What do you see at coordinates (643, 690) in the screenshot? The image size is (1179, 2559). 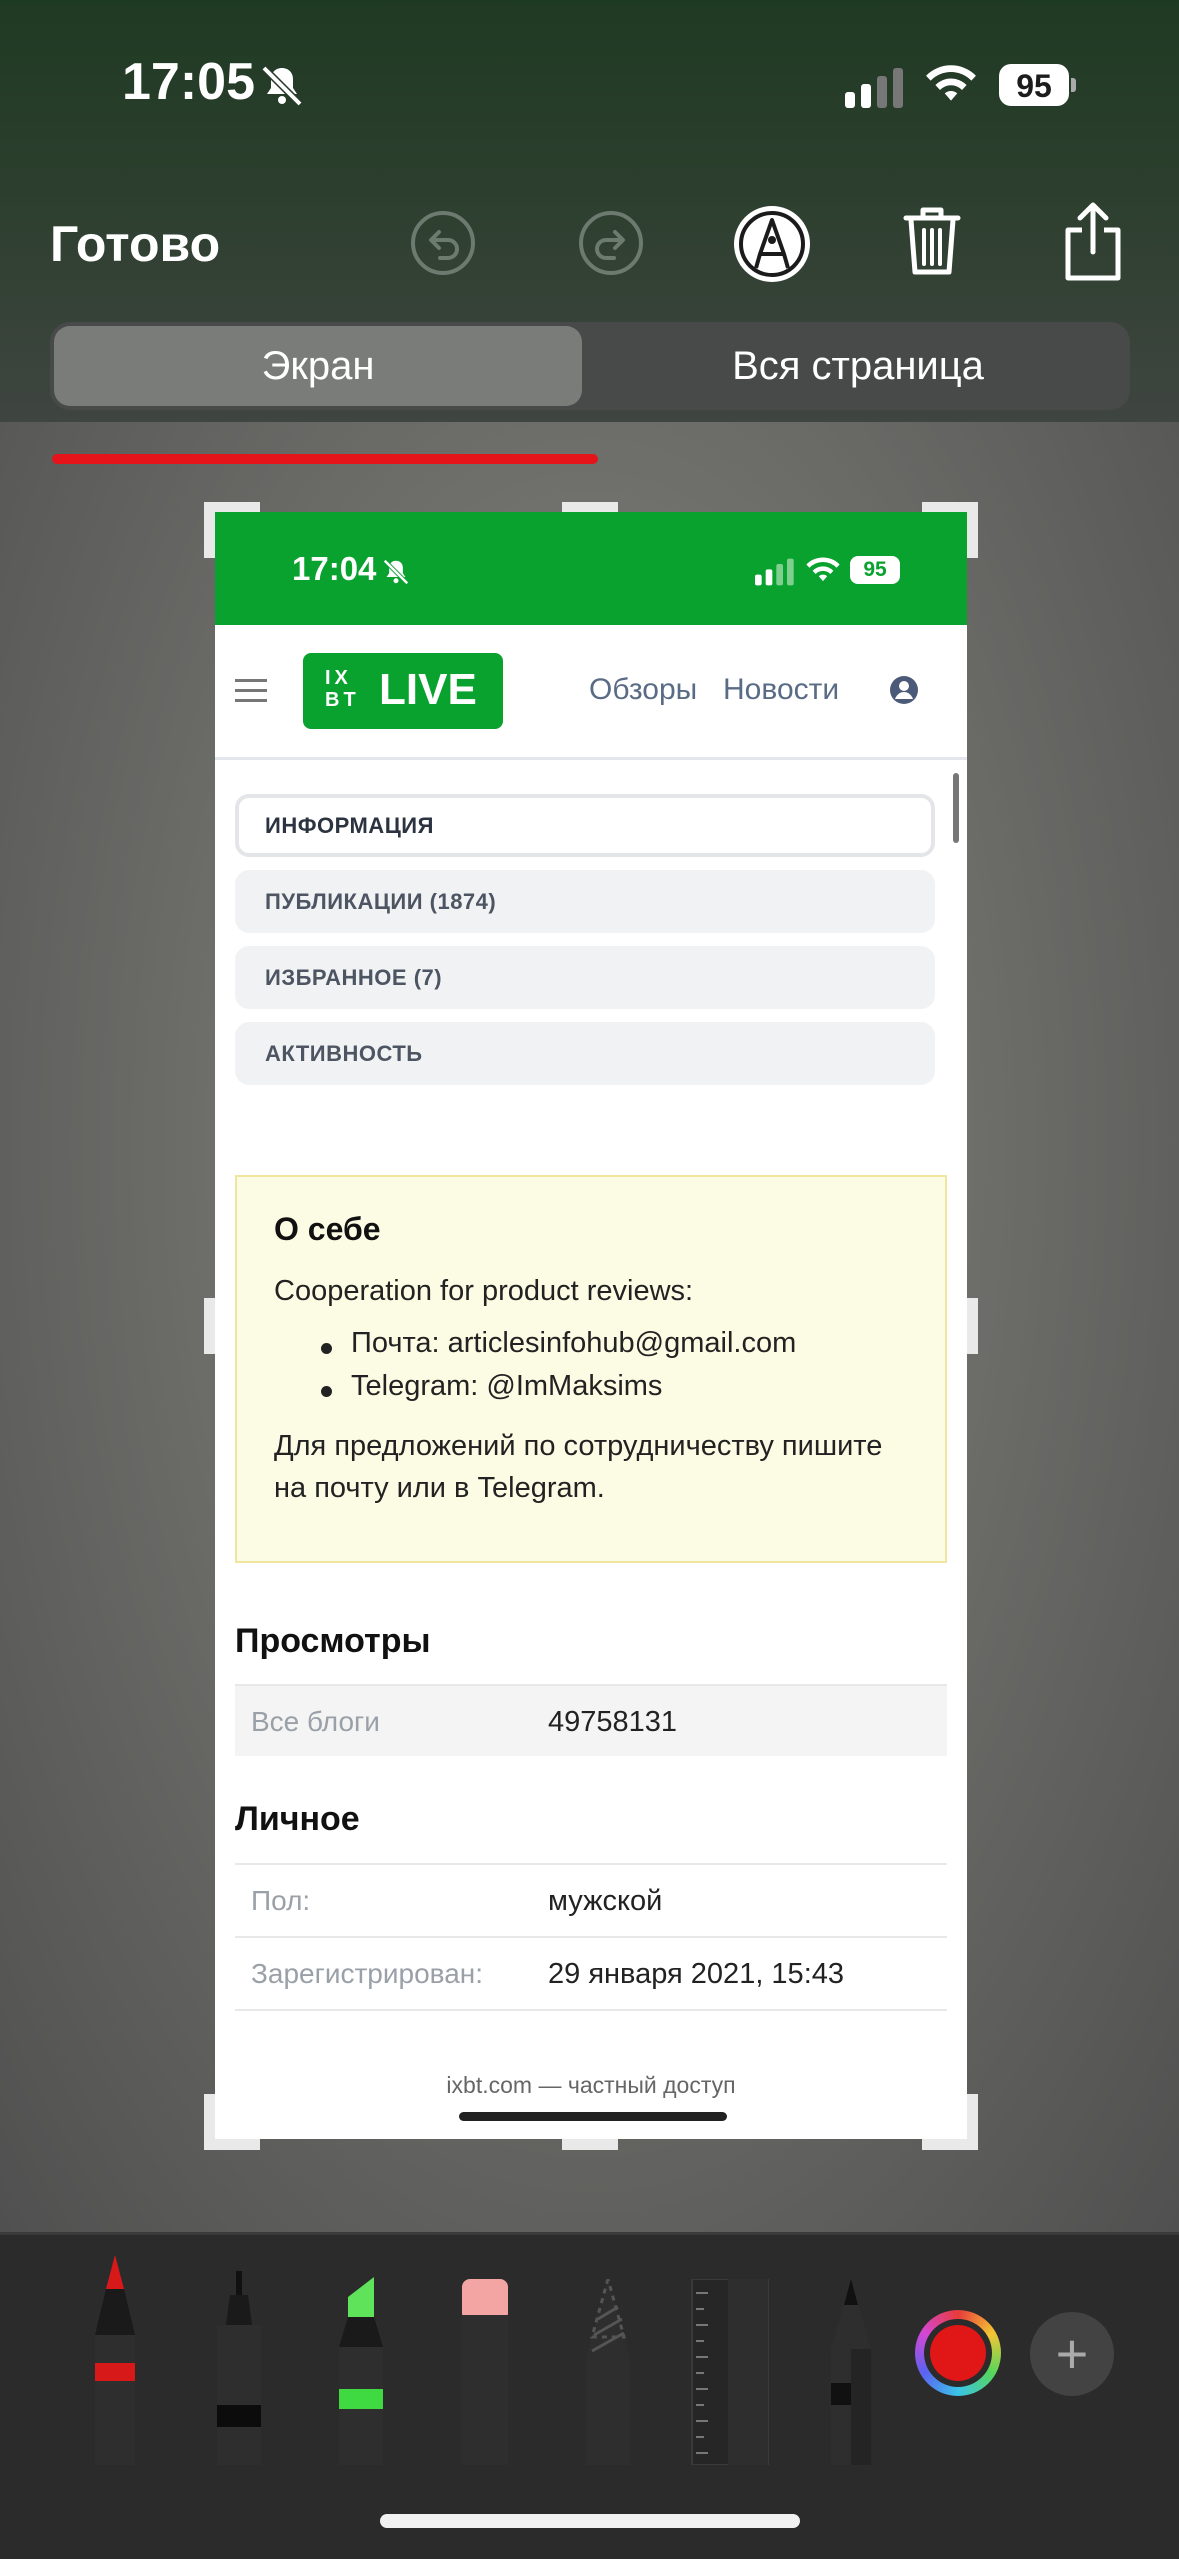 I see `nav-reviews-link: Обзоры` at bounding box center [643, 690].